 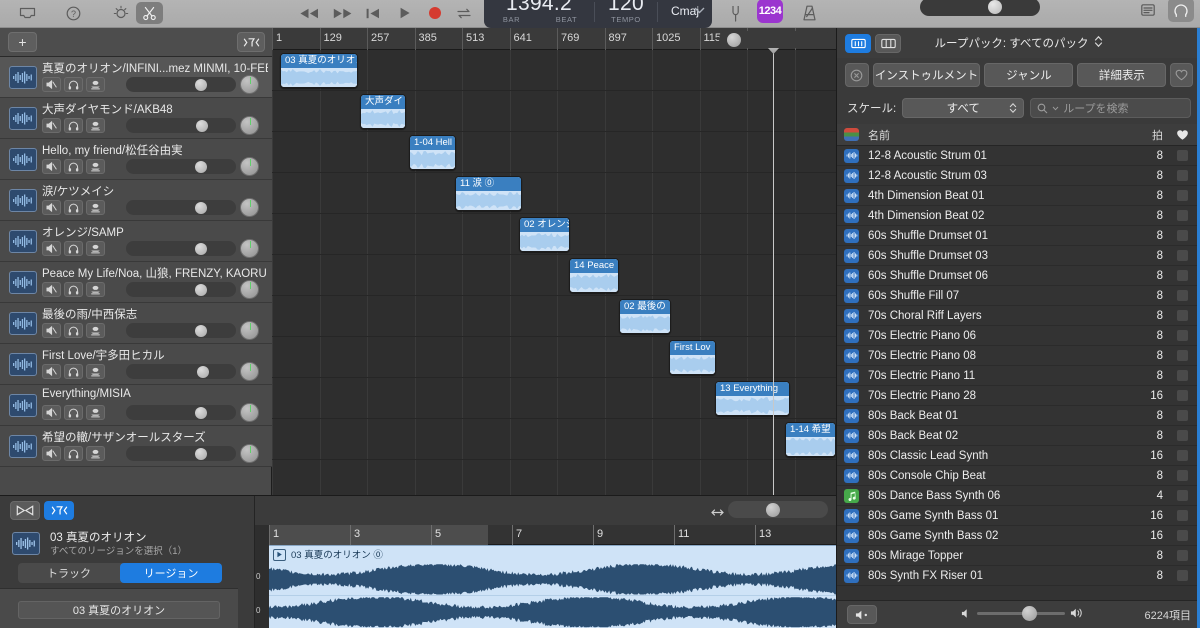 What do you see at coordinates (59, 510) in the screenshot?
I see `editor-filter-icon` at bounding box center [59, 510].